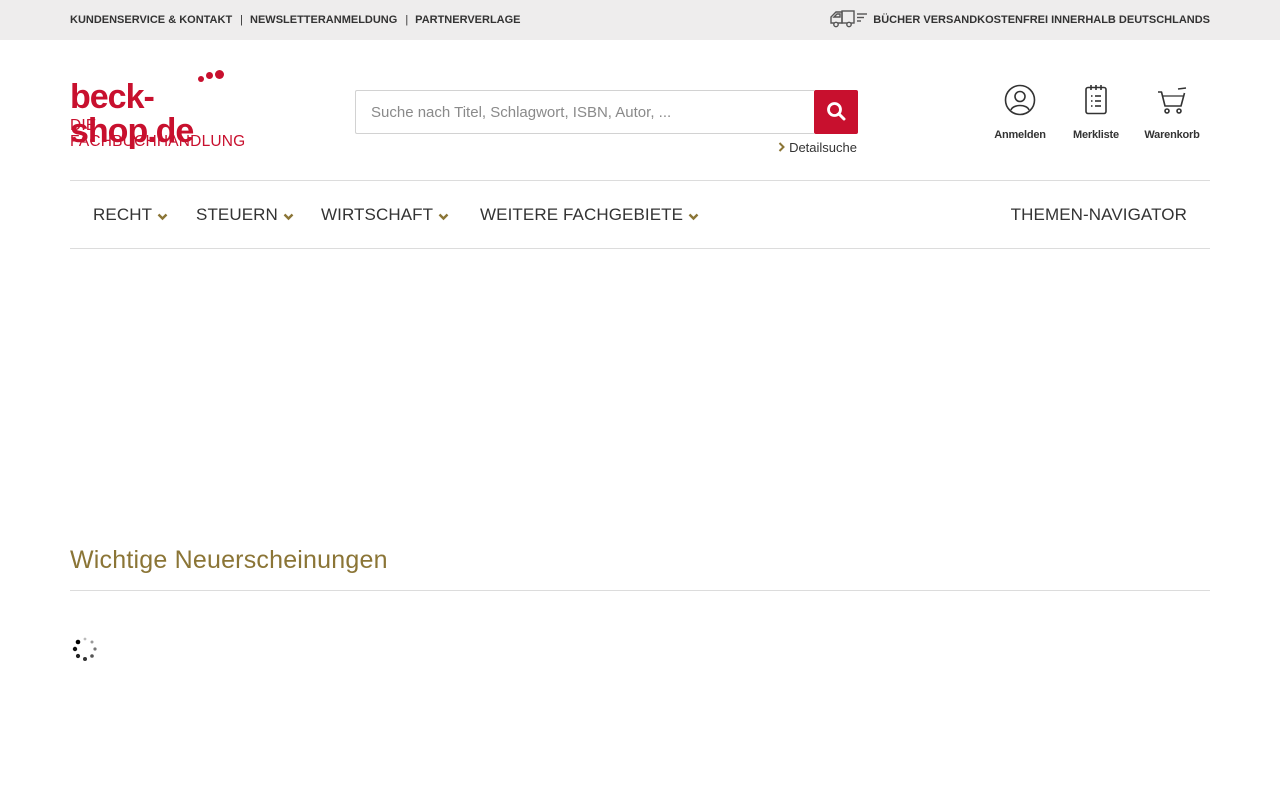 The image size is (1280, 800). I want to click on nav-item-recht: RECHT, so click(130, 214).